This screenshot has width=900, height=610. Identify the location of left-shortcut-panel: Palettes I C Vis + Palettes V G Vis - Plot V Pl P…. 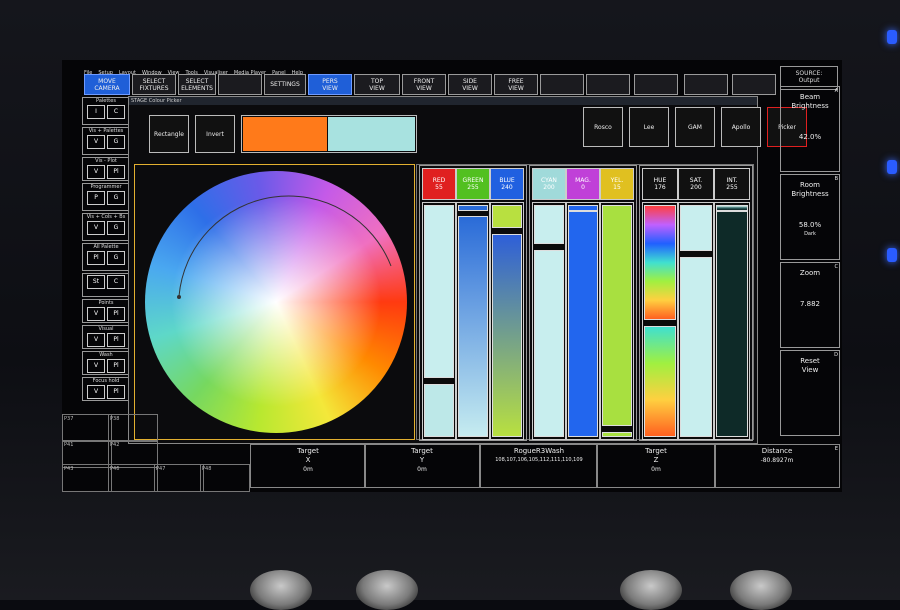
(106, 253).